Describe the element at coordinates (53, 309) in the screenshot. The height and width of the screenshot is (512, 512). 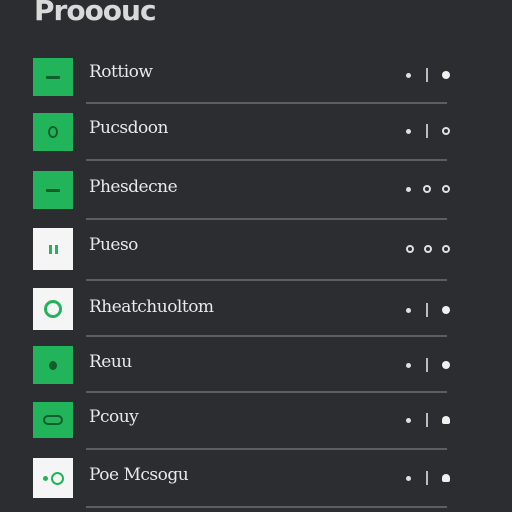
I see `ring-icon` at that location.